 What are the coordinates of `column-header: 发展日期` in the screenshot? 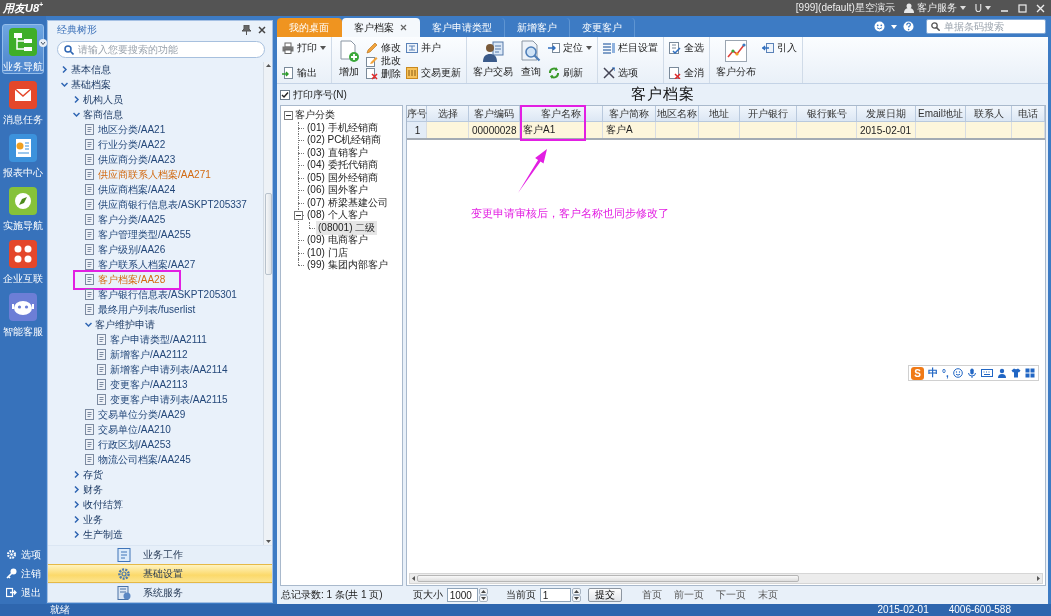 It's located at (886, 114).